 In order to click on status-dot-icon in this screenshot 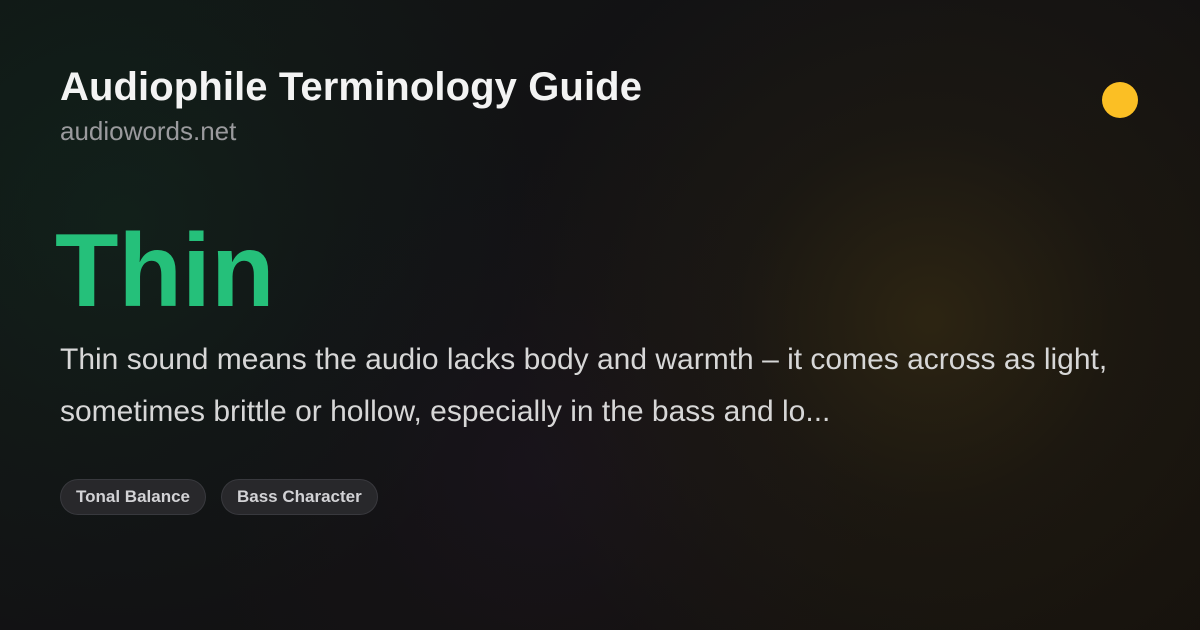, I will do `click(1120, 100)`.